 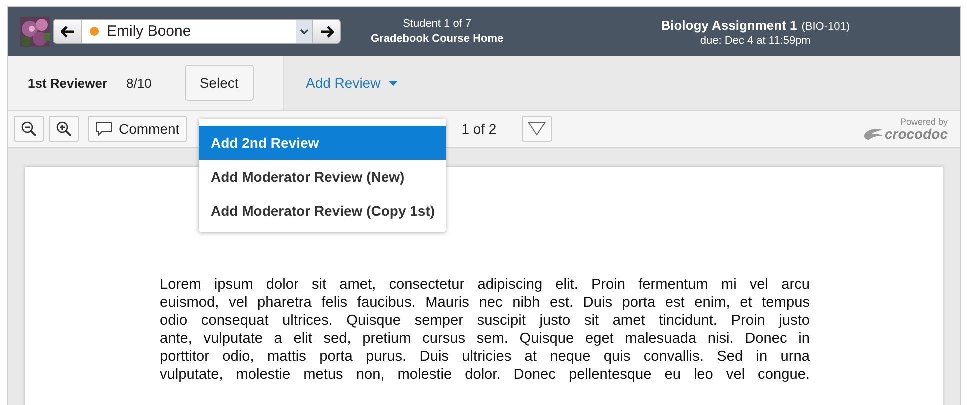 I want to click on add-review-dropdown: Add Review, so click(x=352, y=83).